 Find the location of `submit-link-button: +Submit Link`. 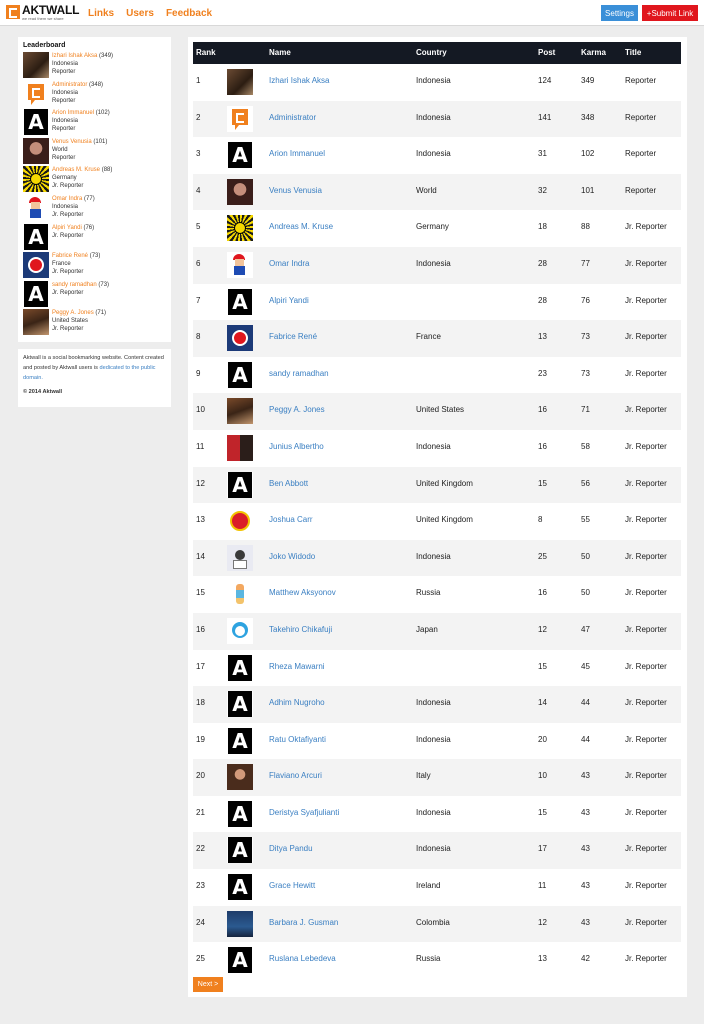

submit-link-button: +Submit Link is located at coordinates (670, 13).